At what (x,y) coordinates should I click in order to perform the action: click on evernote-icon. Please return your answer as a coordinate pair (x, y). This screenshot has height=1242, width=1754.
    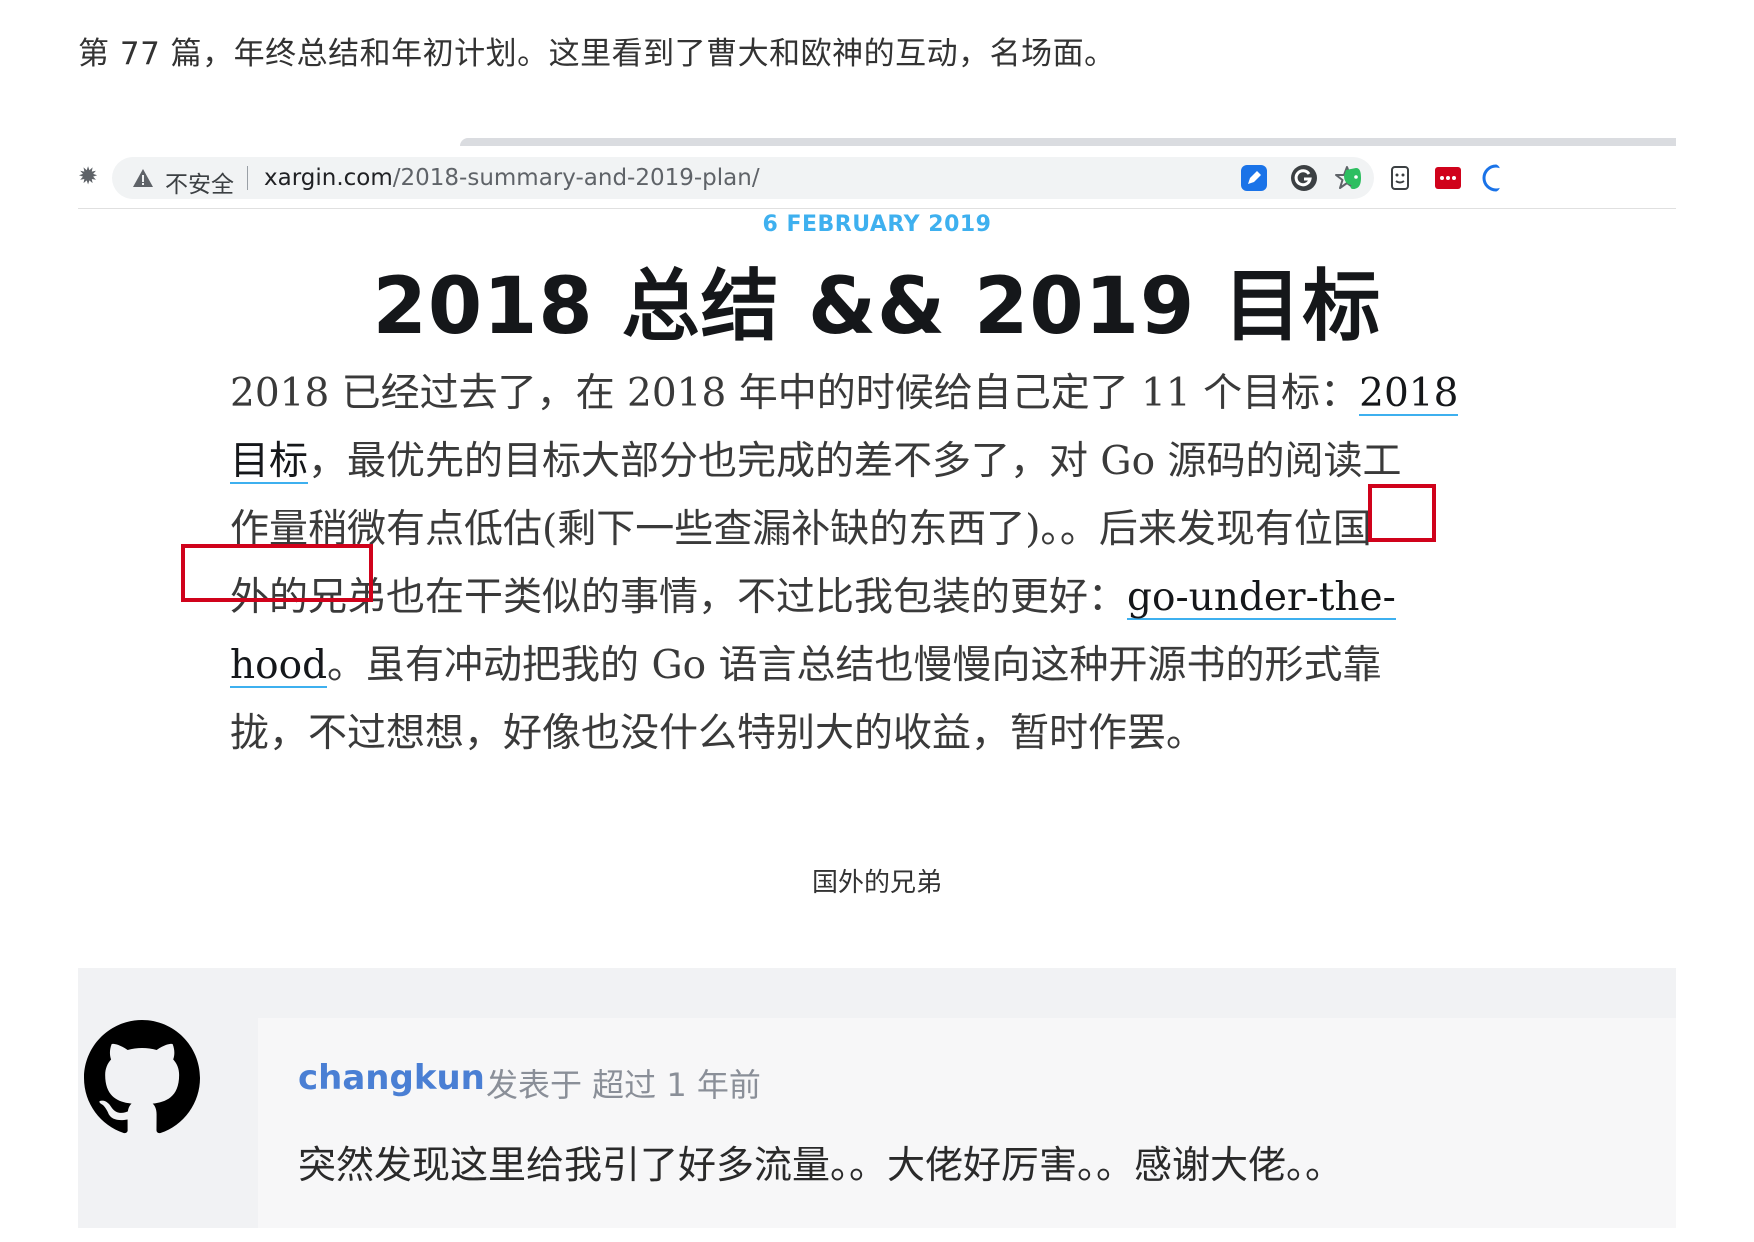
    Looking at the image, I should click on (1352, 178).